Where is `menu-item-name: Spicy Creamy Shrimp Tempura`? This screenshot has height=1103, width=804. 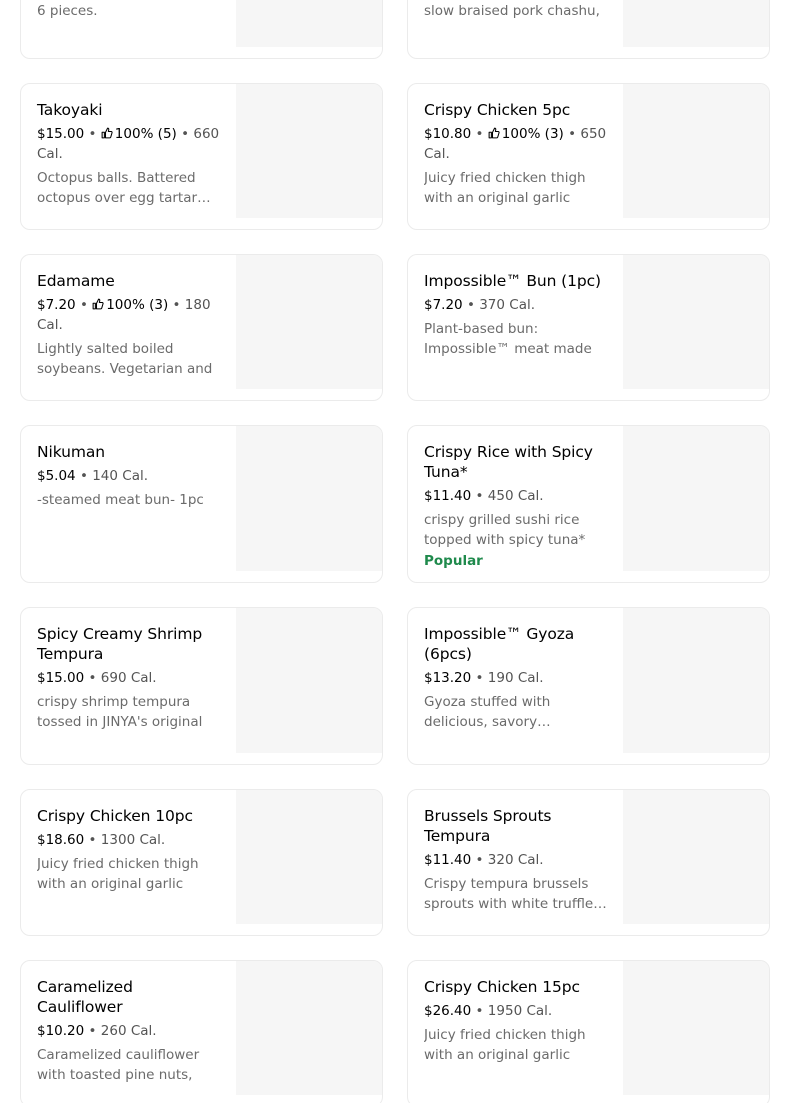 menu-item-name: Spicy Creamy Shrimp Tempura is located at coordinates (120, 644).